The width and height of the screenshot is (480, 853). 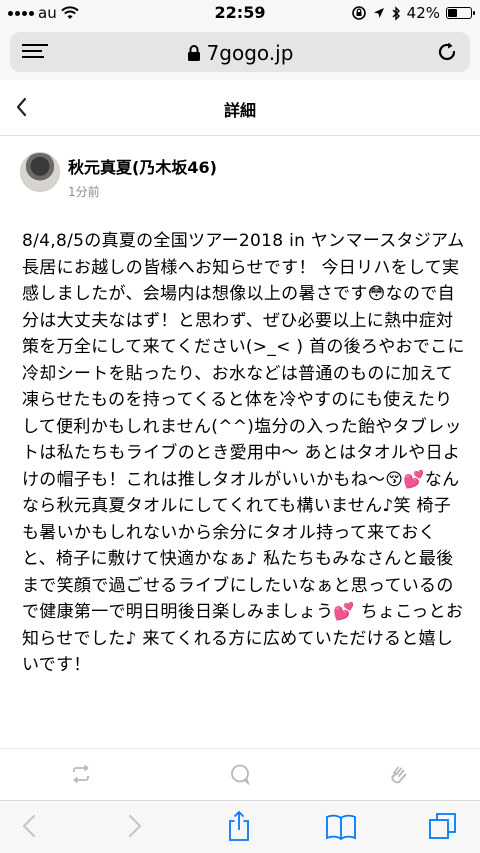 I want to click on page-header: 詳細, so click(x=240, y=108).